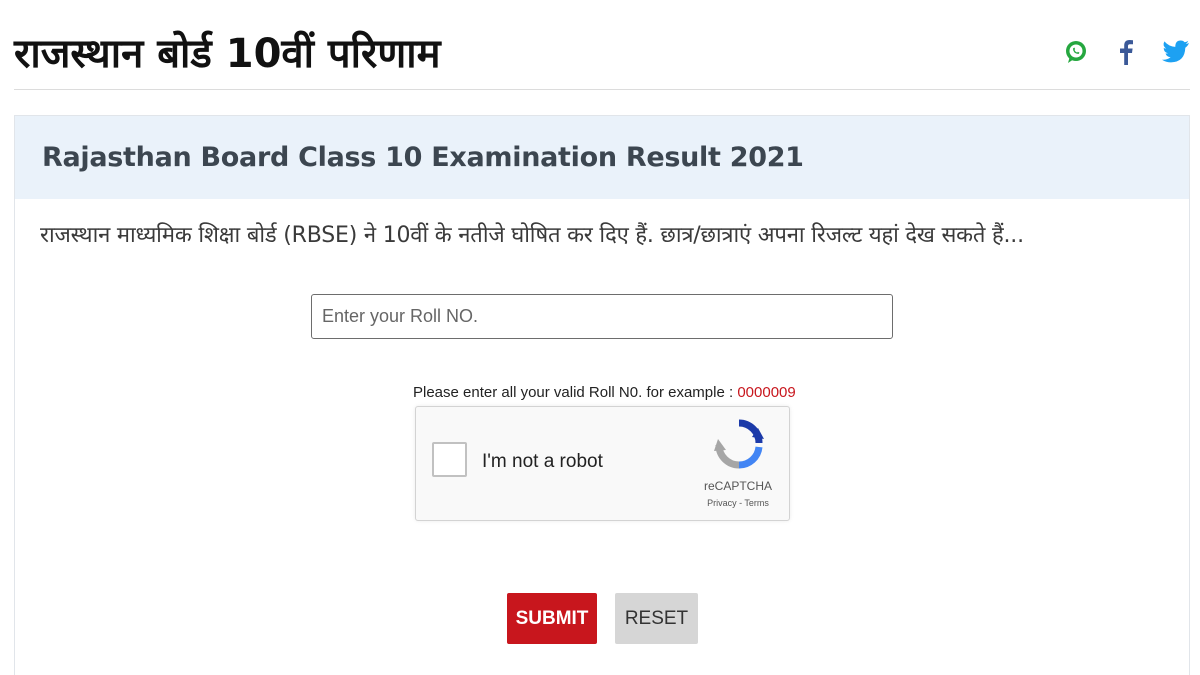  I want to click on recaptcha-brand: reCAPTCHA, so click(737, 486).